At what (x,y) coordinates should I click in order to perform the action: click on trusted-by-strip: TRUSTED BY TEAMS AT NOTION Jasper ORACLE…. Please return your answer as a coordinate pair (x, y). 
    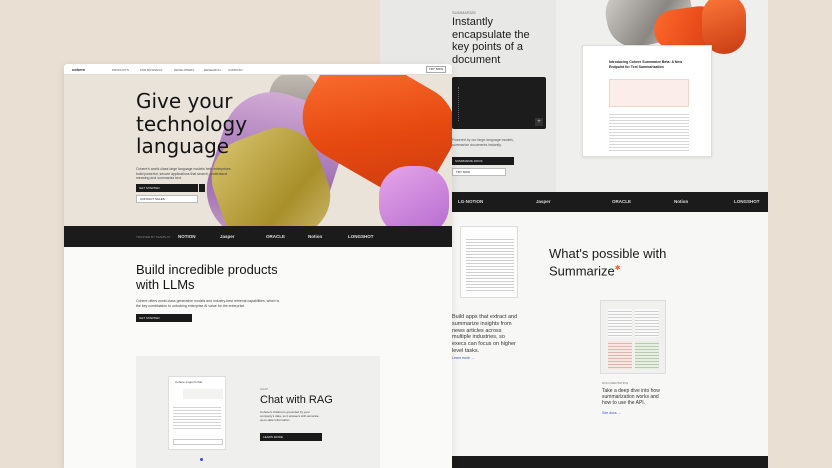
    Looking at the image, I should click on (258, 236).